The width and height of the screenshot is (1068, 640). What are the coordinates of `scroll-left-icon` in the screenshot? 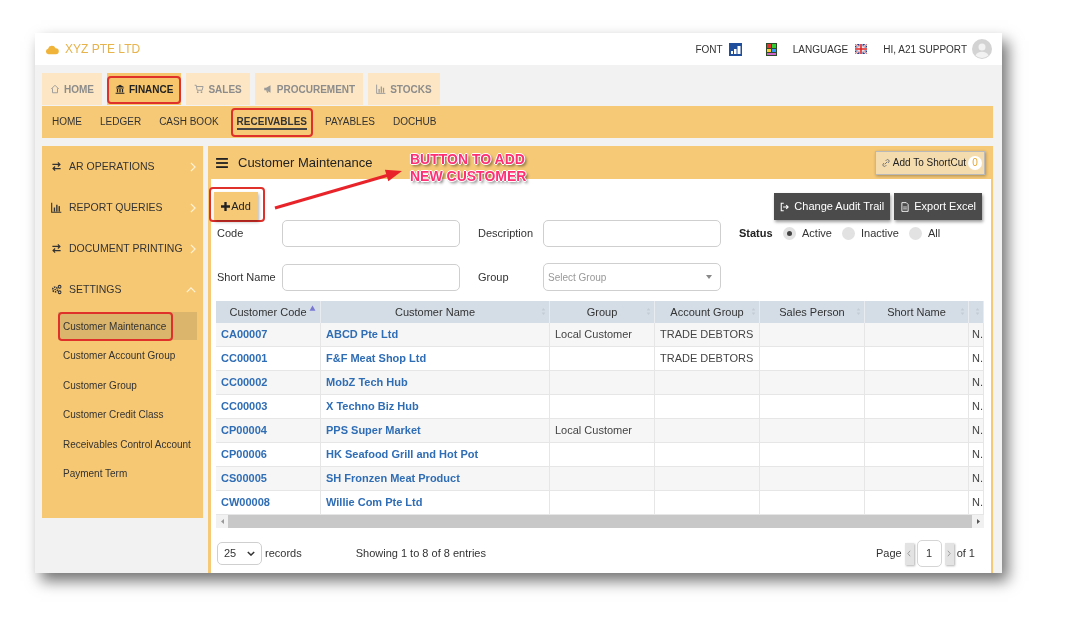 It's located at (222, 521).